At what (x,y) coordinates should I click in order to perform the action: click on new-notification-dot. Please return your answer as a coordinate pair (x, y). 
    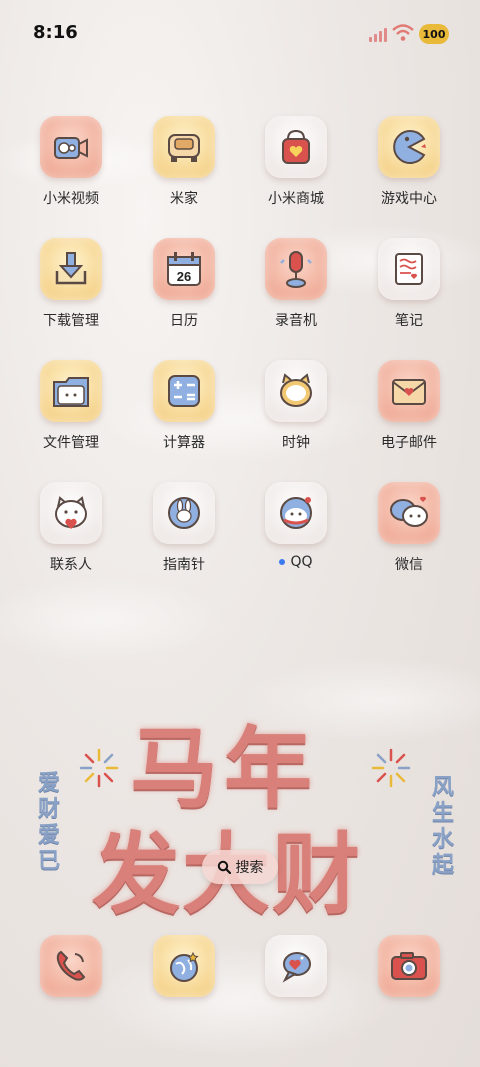
    Looking at the image, I should click on (282, 562).